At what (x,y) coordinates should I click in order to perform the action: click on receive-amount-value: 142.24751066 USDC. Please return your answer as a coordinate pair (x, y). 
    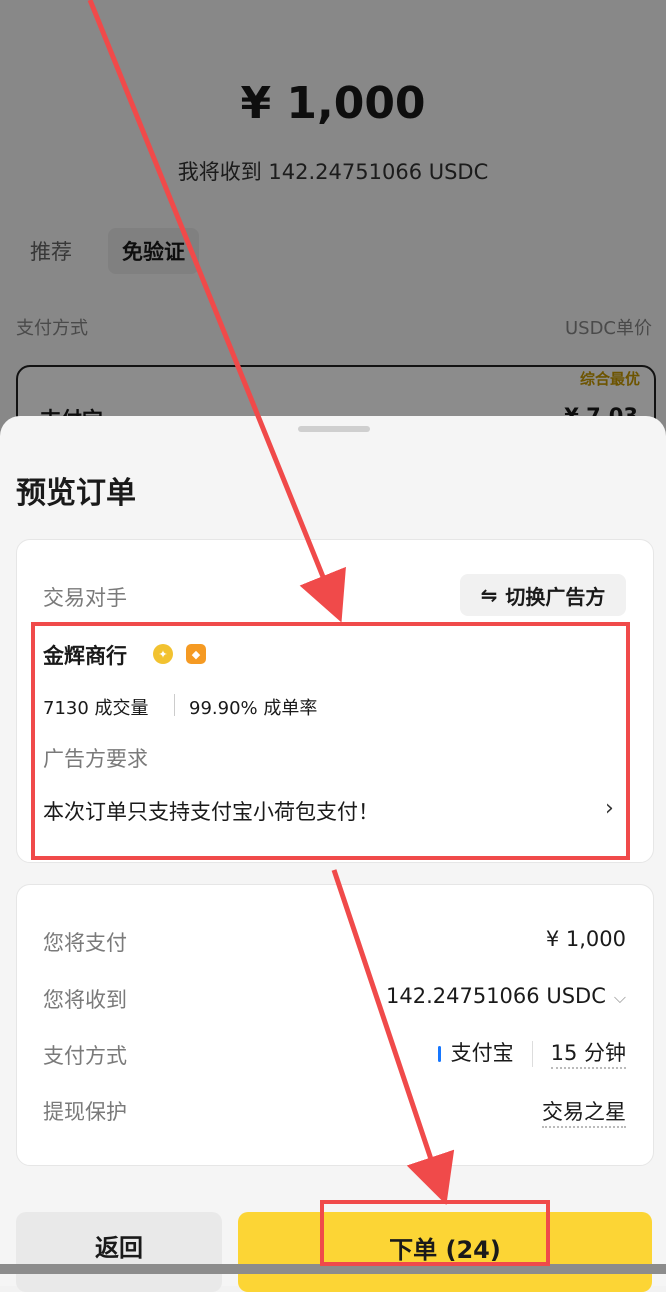
    Looking at the image, I should click on (496, 996).